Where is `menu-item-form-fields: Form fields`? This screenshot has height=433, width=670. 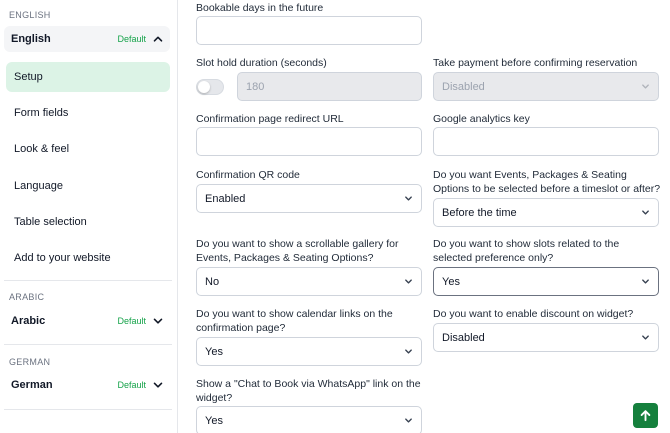 menu-item-form-fields: Form fields is located at coordinates (88, 113).